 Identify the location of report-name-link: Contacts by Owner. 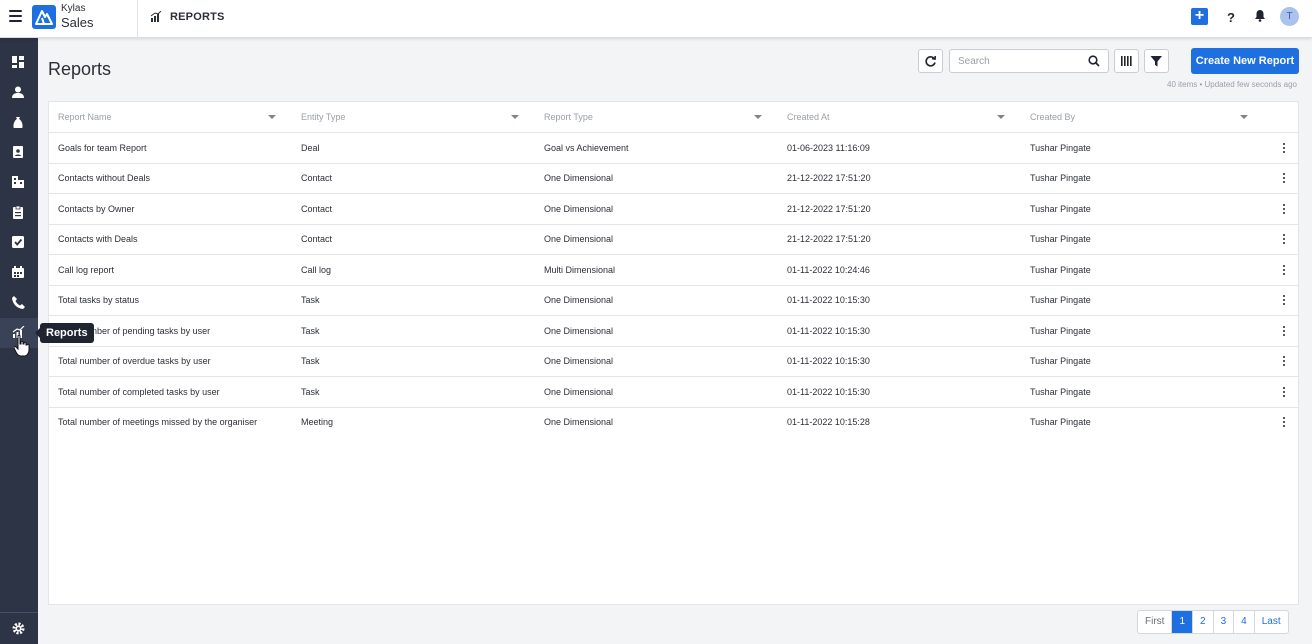
(96, 209).